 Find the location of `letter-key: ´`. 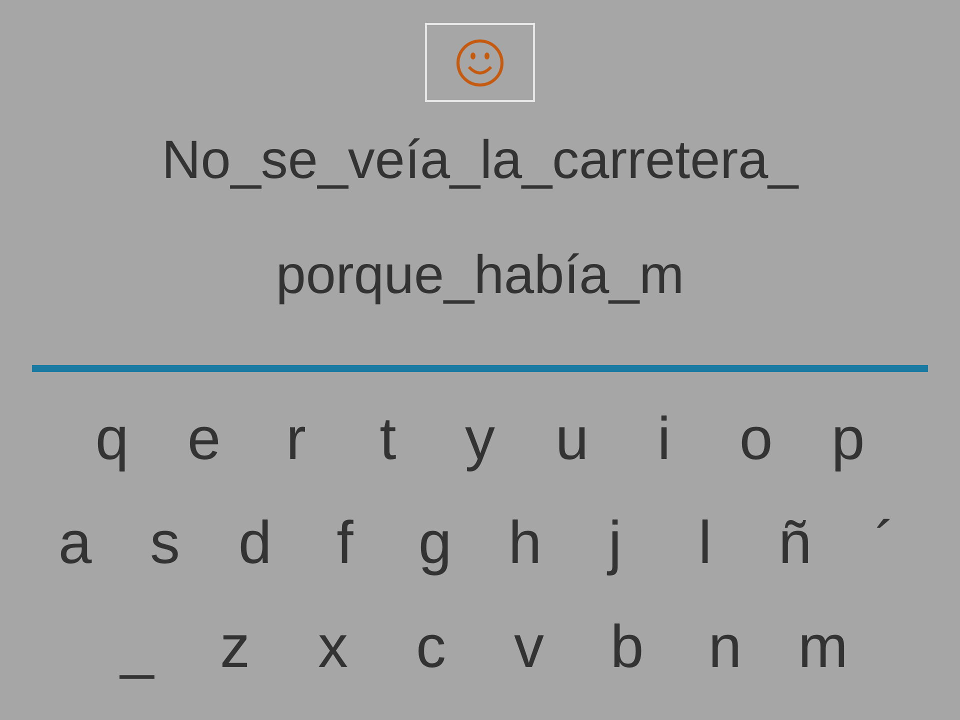

letter-key: ´ is located at coordinates (885, 543).